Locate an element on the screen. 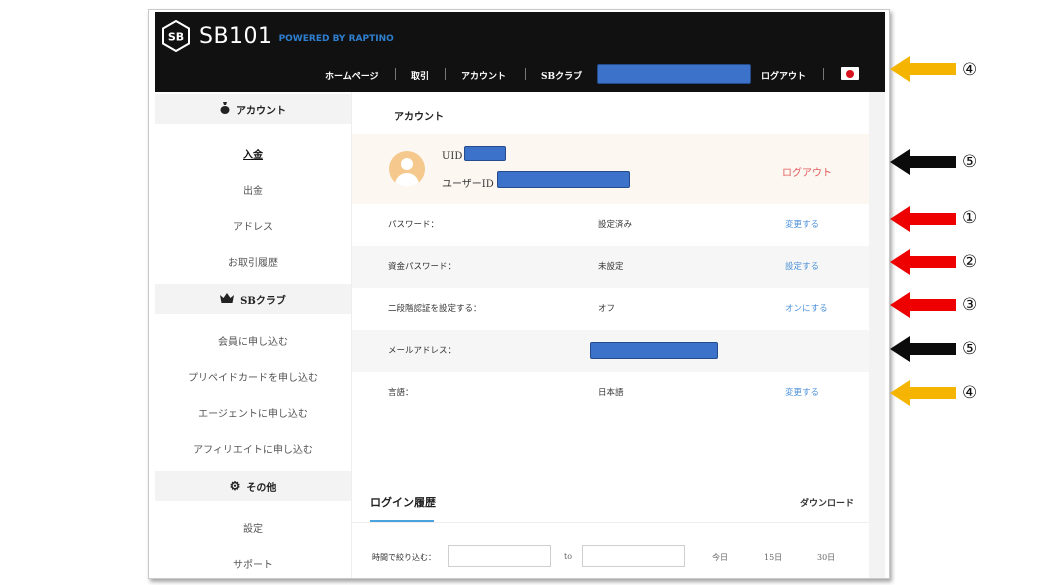  main-nav: ホームページ 取引 アカウント SBクラブ ログアウト is located at coordinates (520, 75).